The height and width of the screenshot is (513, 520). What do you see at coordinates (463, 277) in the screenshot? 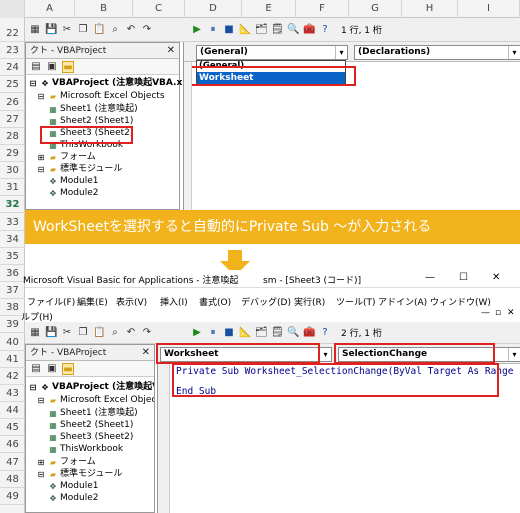
I see `maximize-icon: ☐` at bounding box center [463, 277].